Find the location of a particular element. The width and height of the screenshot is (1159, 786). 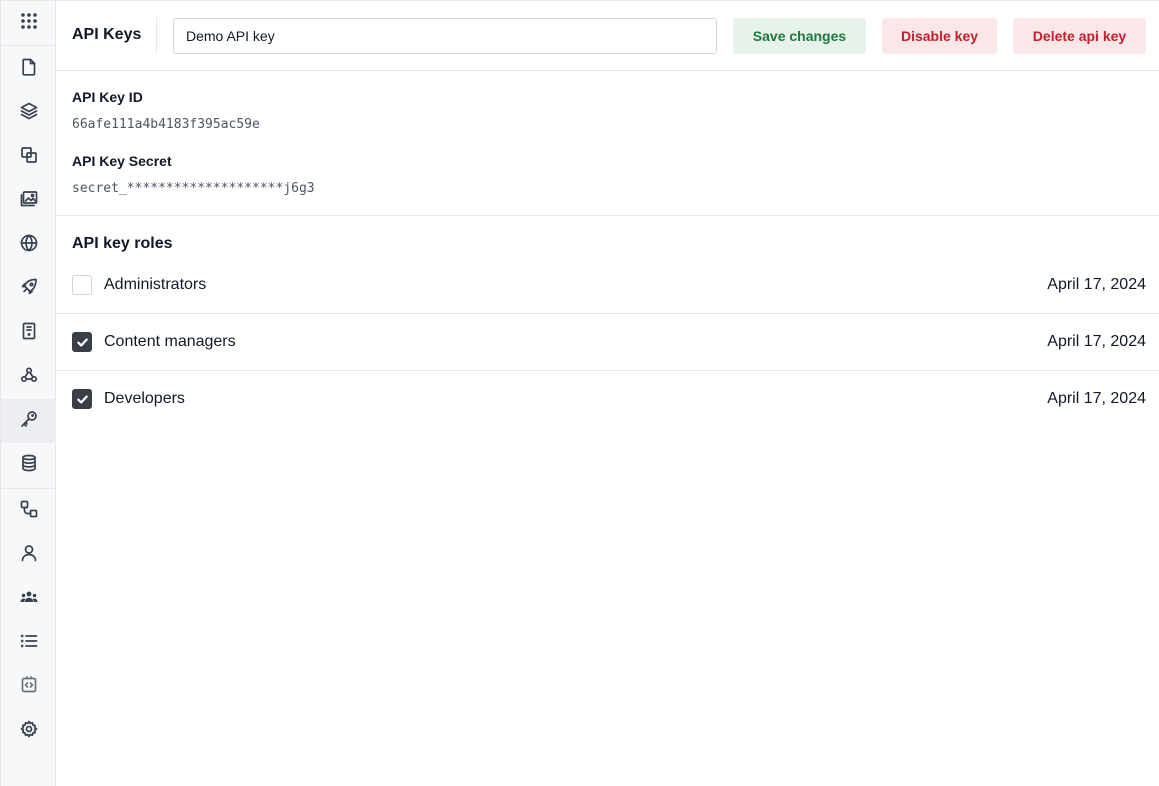

user-icon is located at coordinates (29, 555).